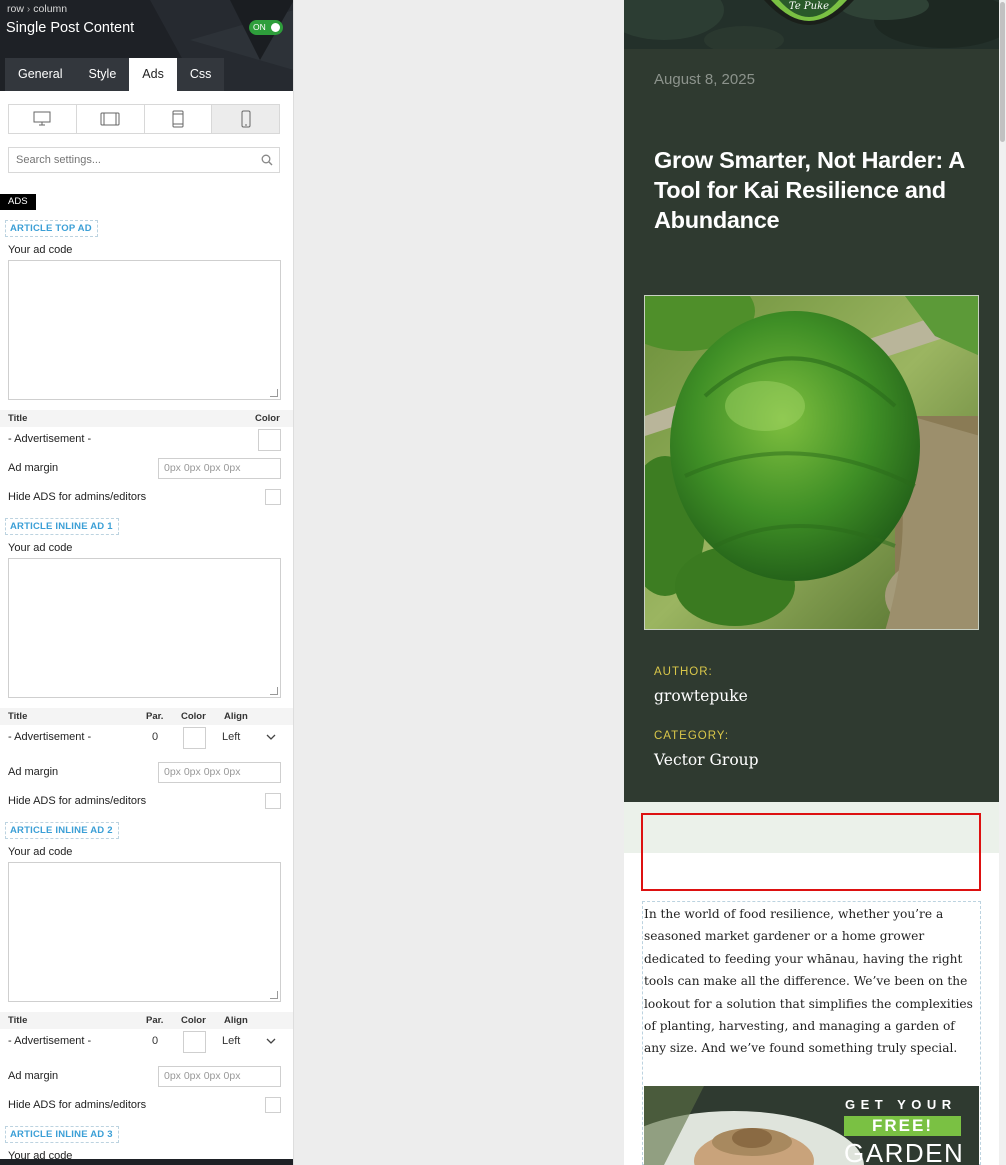 This screenshot has width=1006, height=1165. What do you see at coordinates (144, 932) in the screenshot?
I see `inline-ad-2-code-textarea` at bounding box center [144, 932].